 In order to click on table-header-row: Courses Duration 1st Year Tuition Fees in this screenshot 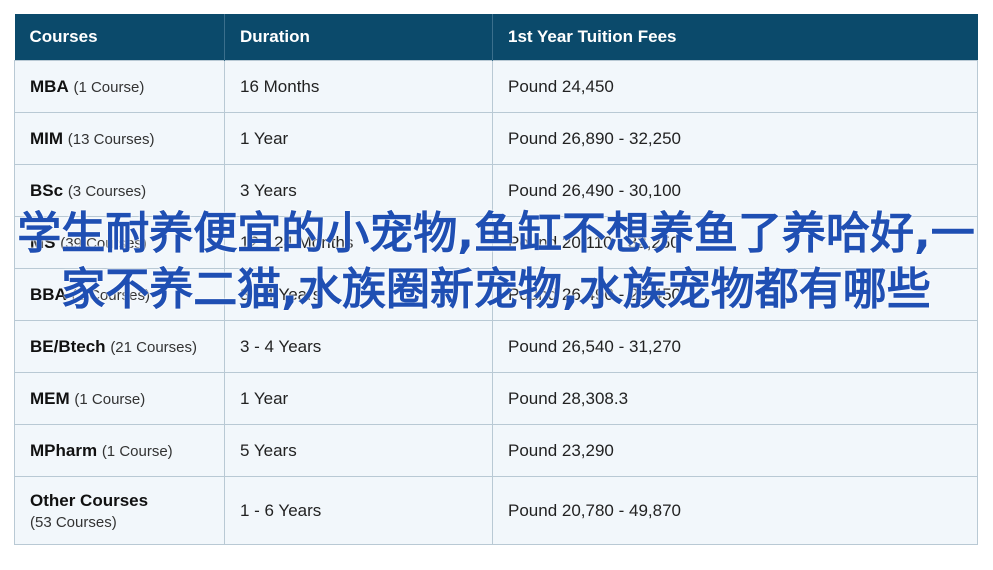, I will do `click(496, 37)`.